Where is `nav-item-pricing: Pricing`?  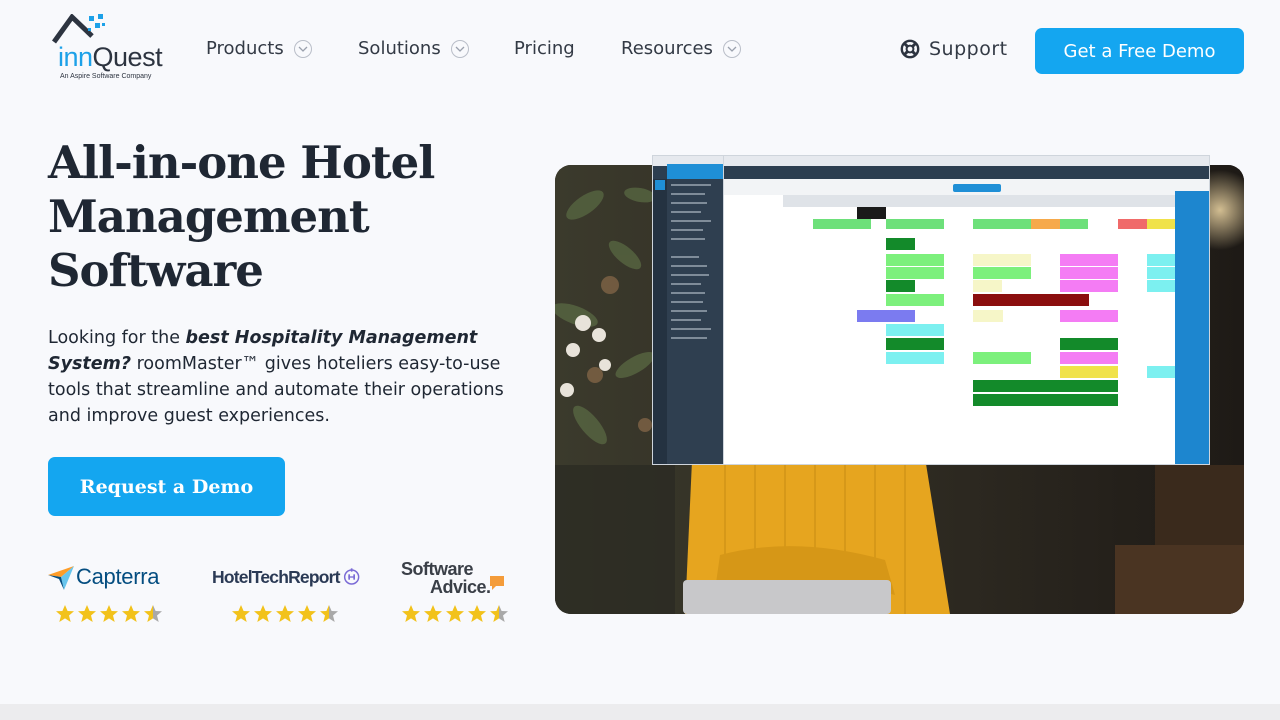 nav-item-pricing: Pricing is located at coordinates (544, 48).